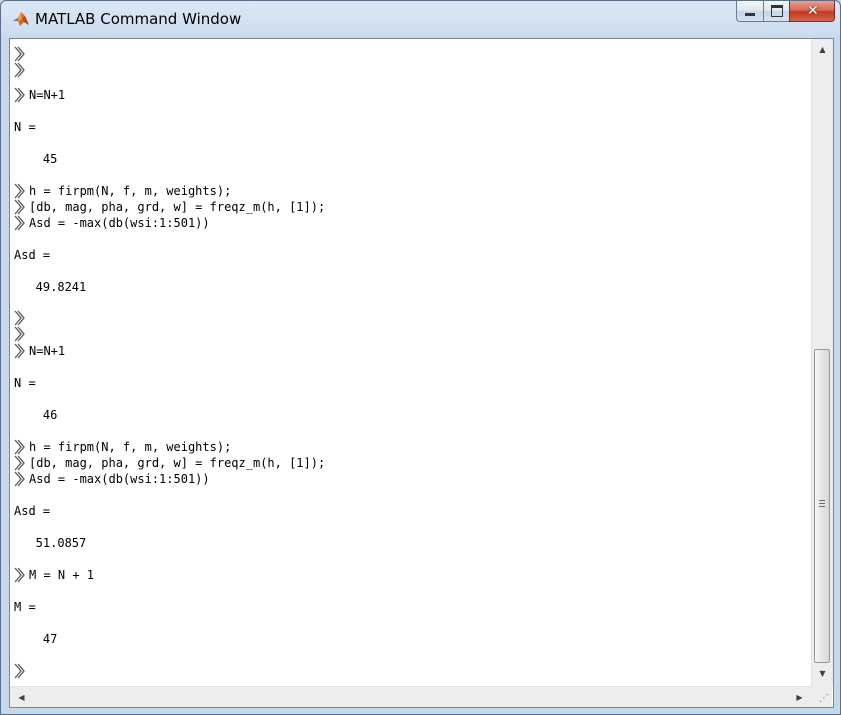 The width and height of the screenshot is (841, 715). What do you see at coordinates (410, 696) in the screenshot?
I see `horizontal-scrollbar: ◀ ▶` at bounding box center [410, 696].